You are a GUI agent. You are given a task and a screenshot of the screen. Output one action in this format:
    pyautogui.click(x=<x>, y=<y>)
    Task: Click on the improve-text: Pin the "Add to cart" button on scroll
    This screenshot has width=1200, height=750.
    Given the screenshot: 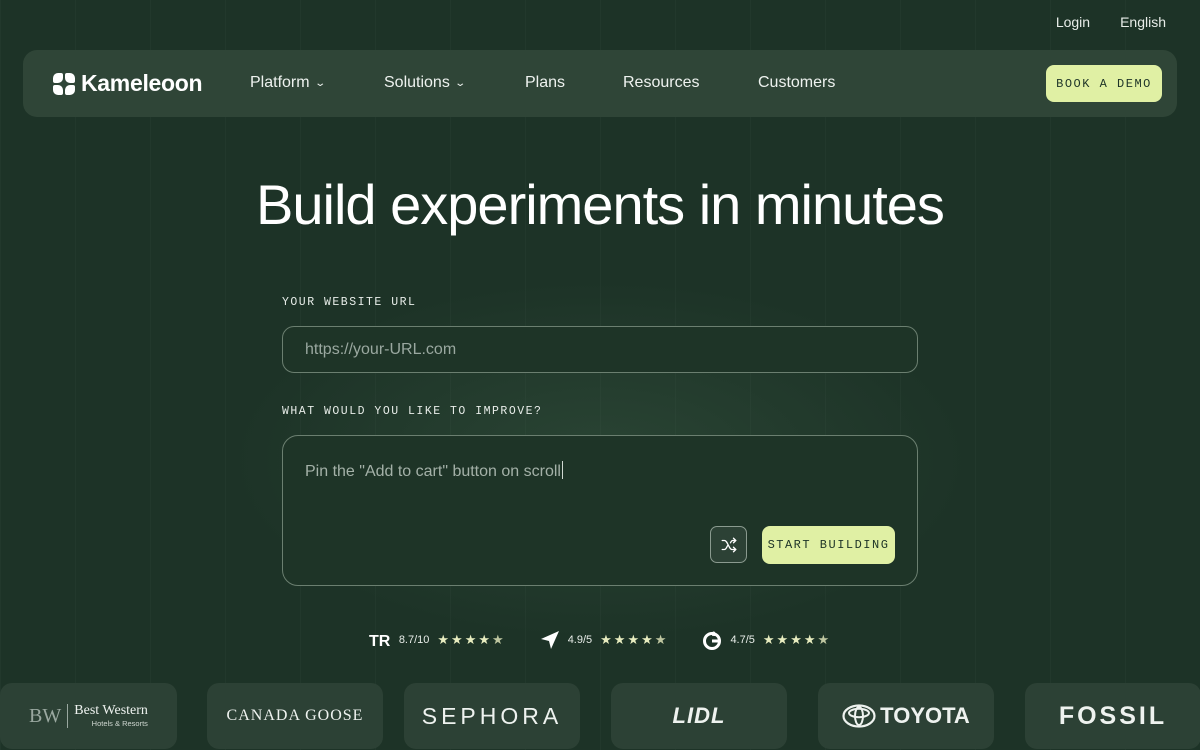 What is the action you would take?
    pyautogui.click(x=434, y=471)
    